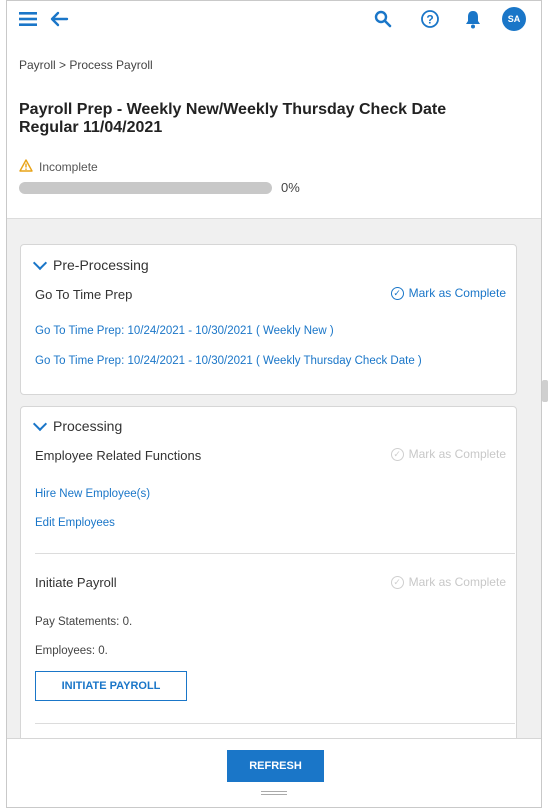  I want to click on scrollbar-thumb, so click(545, 391).